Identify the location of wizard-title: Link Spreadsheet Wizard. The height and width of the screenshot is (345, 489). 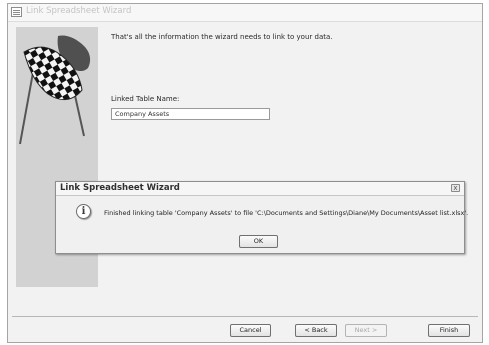
(79, 11).